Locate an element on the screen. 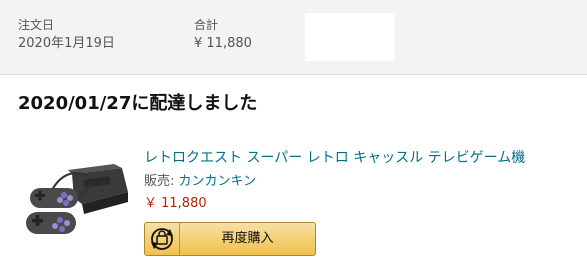 Image resolution: width=587 pixels, height=278 pixels. item-price: ￥ 11,880 is located at coordinates (175, 203).